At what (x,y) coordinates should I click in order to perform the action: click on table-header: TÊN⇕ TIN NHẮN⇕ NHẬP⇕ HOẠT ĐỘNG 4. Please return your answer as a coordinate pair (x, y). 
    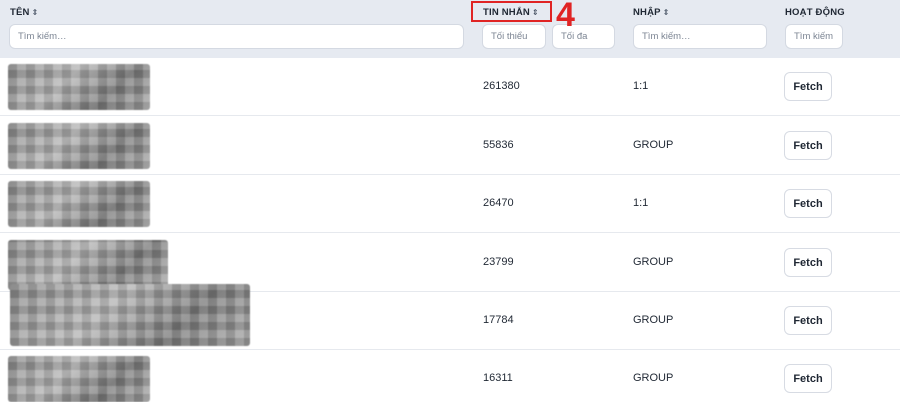
    Looking at the image, I should click on (450, 29).